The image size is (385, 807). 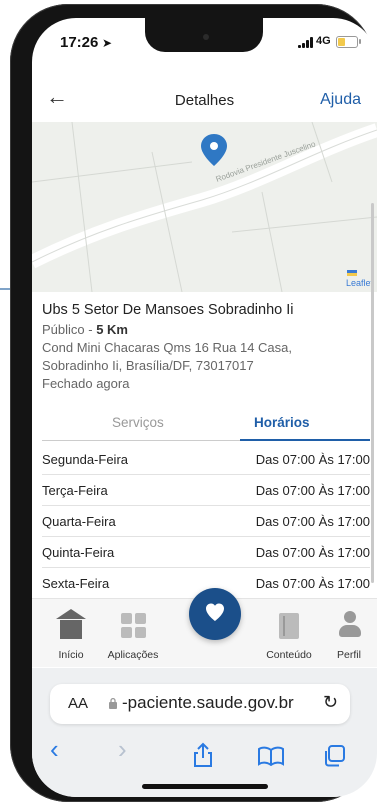 I want to click on facility-name: Ubs 5 Setor De Mansoes Sobradinho Ii, so click(x=168, y=310).